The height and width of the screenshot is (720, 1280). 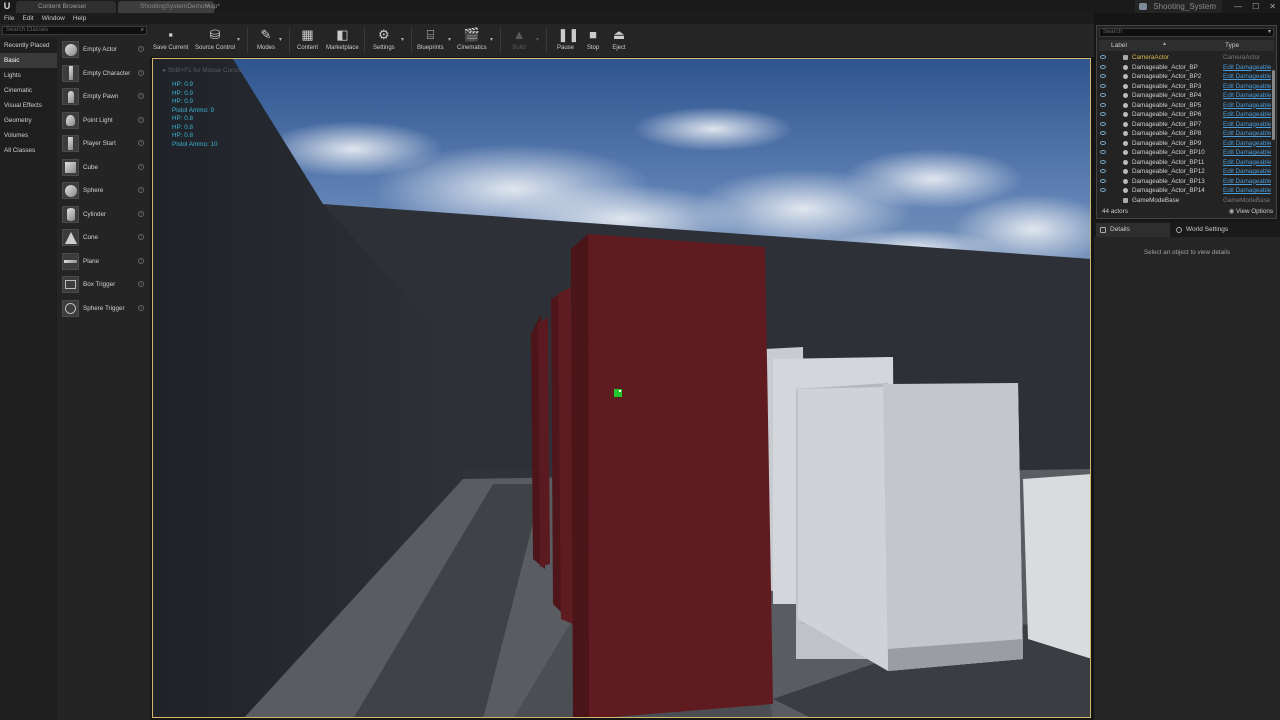 What do you see at coordinates (28, 45) in the screenshot?
I see `category-recently-placed: Recently Placed` at bounding box center [28, 45].